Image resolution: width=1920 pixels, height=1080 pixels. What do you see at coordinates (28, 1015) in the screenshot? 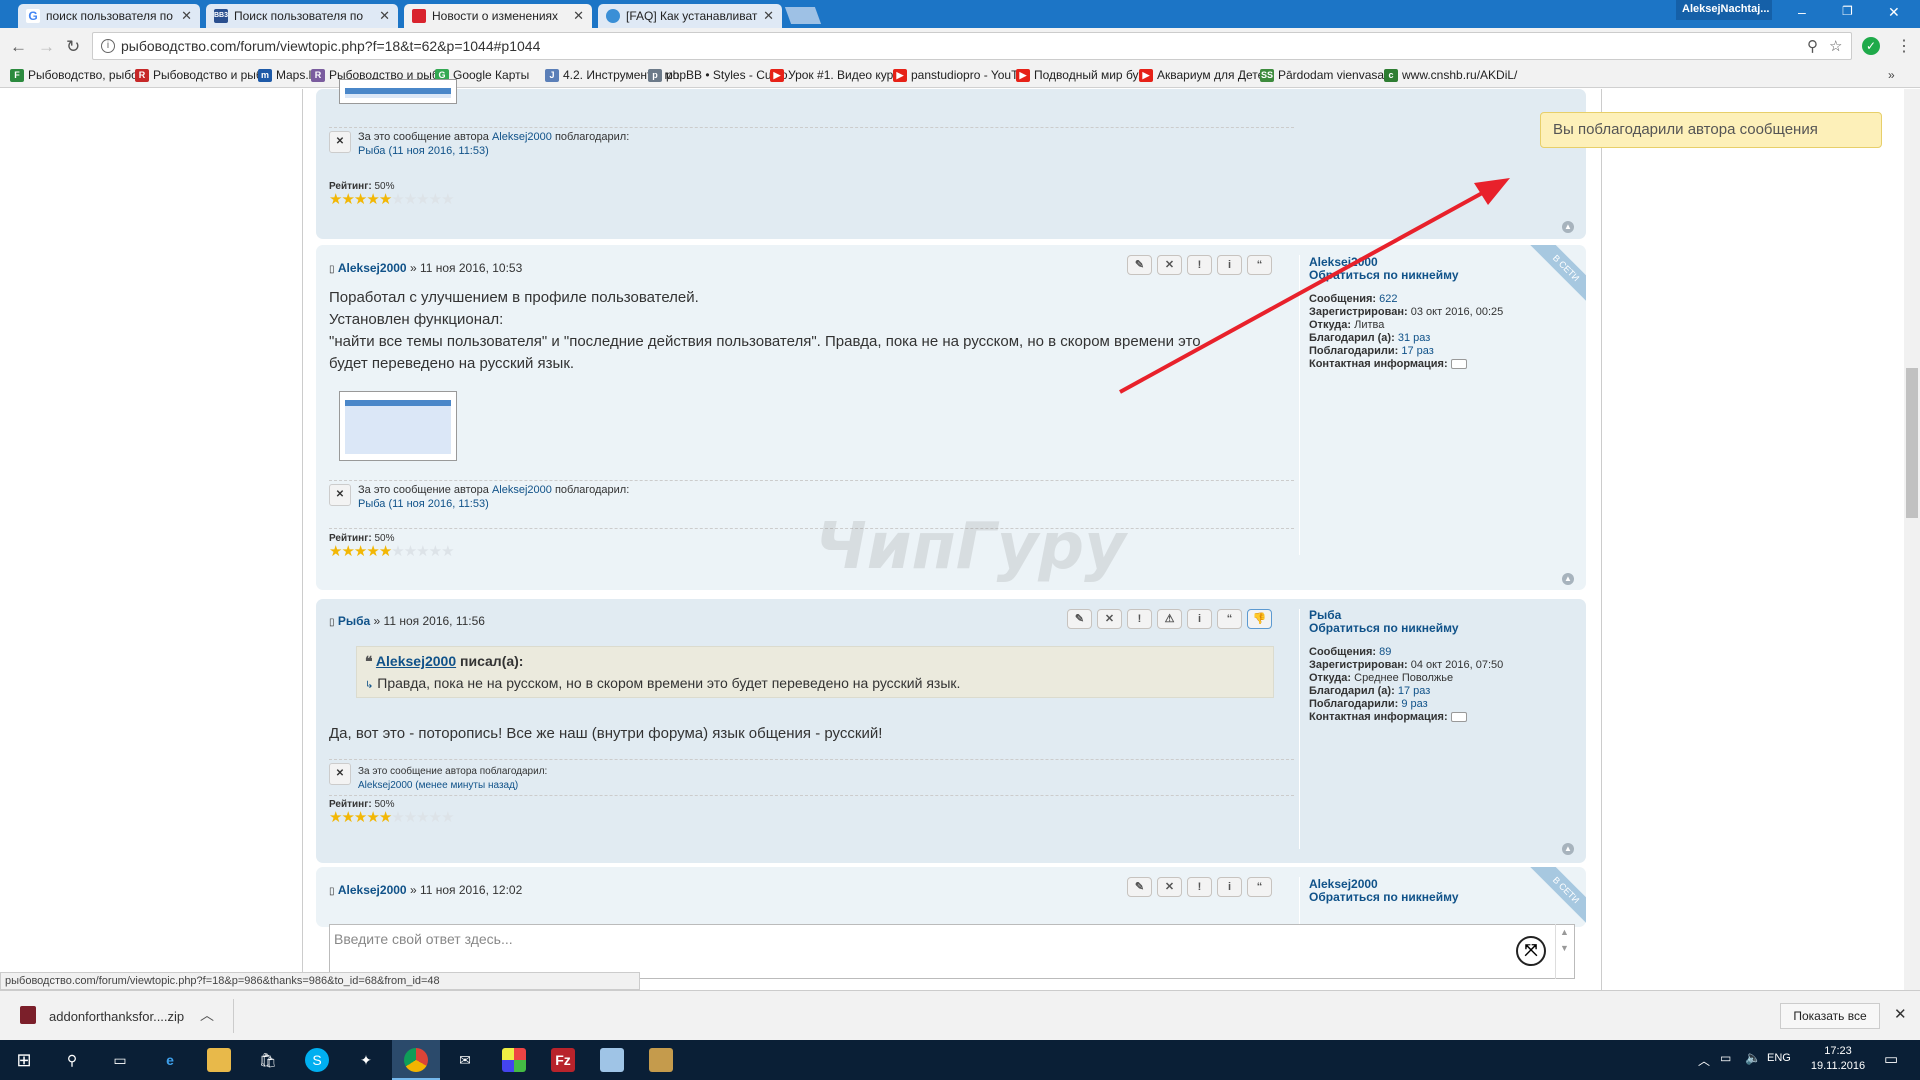
I see `archive-icon` at bounding box center [28, 1015].